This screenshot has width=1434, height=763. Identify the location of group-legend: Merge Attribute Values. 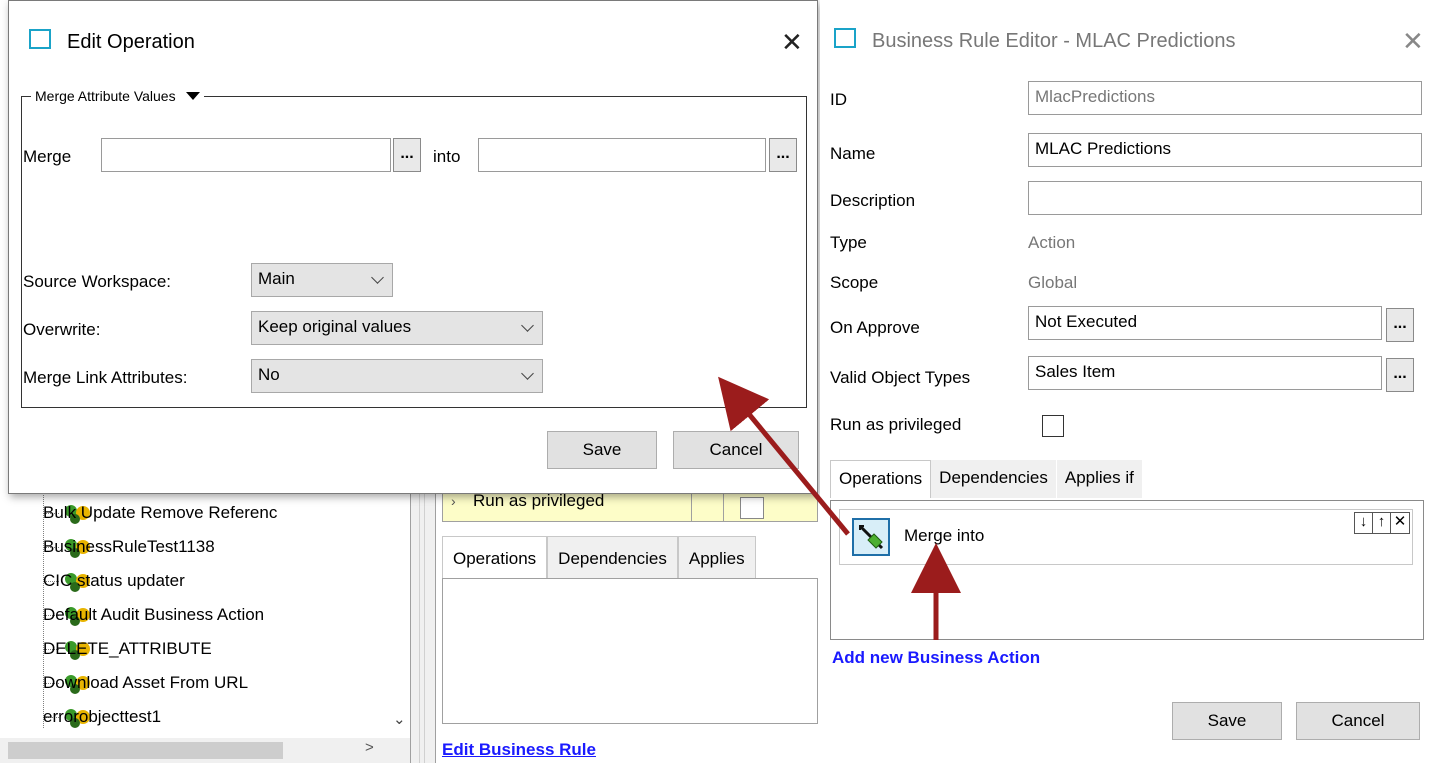
(117, 96).